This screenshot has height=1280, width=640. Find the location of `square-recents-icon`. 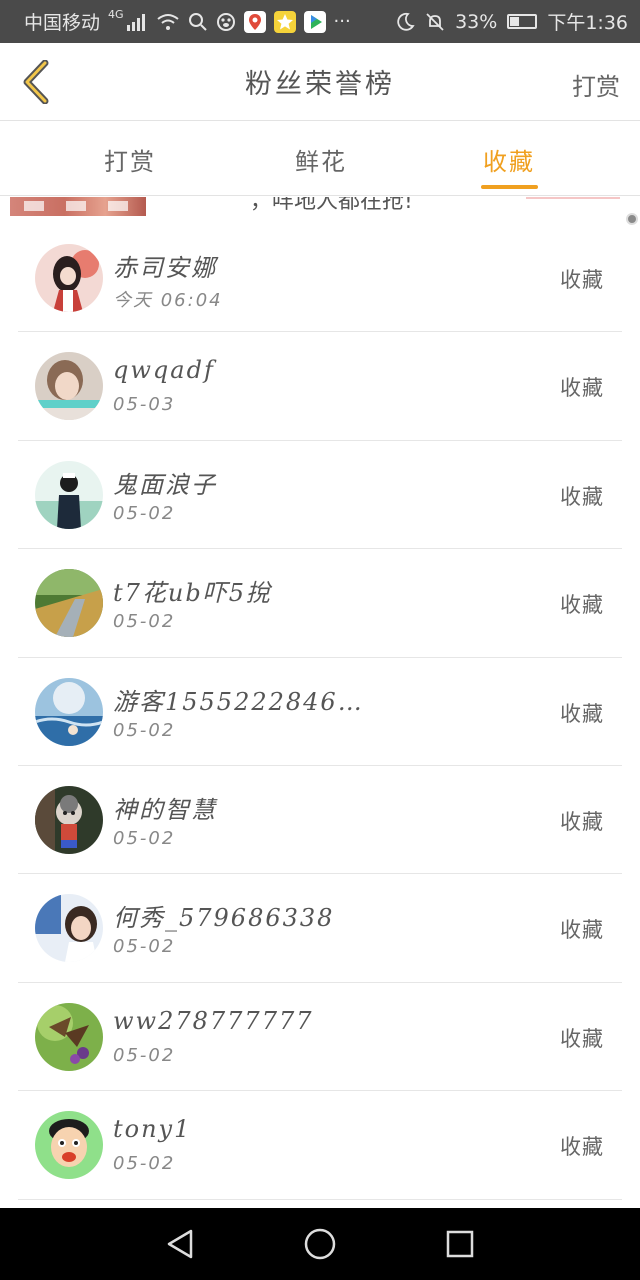

square-recents-icon is located at coordinates (460, 1244).